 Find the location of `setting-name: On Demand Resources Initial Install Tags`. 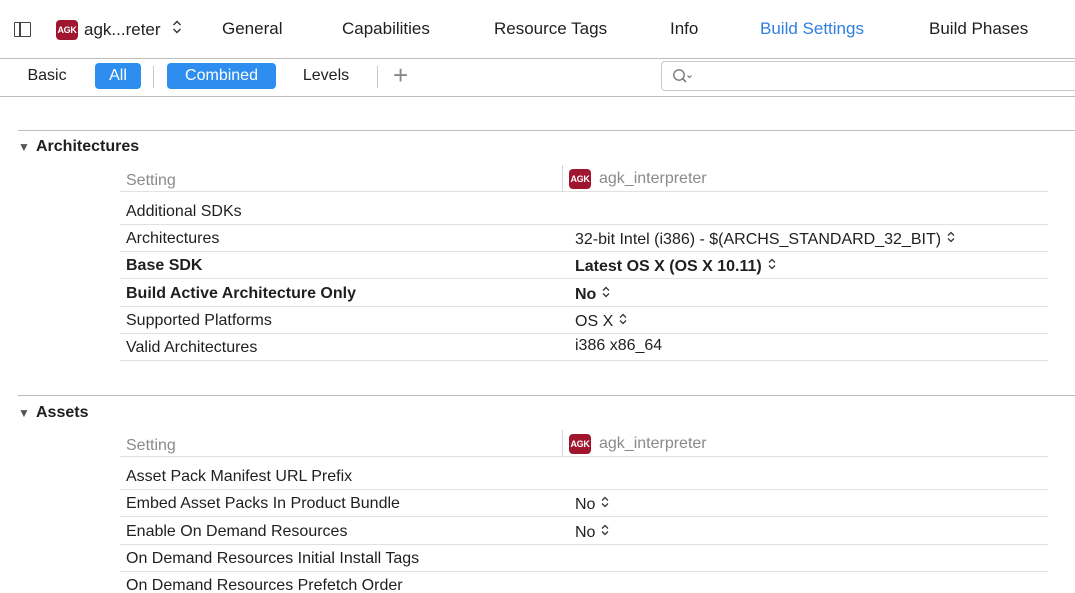

setting-name: On Demand Resources Initial Install Tags is located at coordinates (273, 558).